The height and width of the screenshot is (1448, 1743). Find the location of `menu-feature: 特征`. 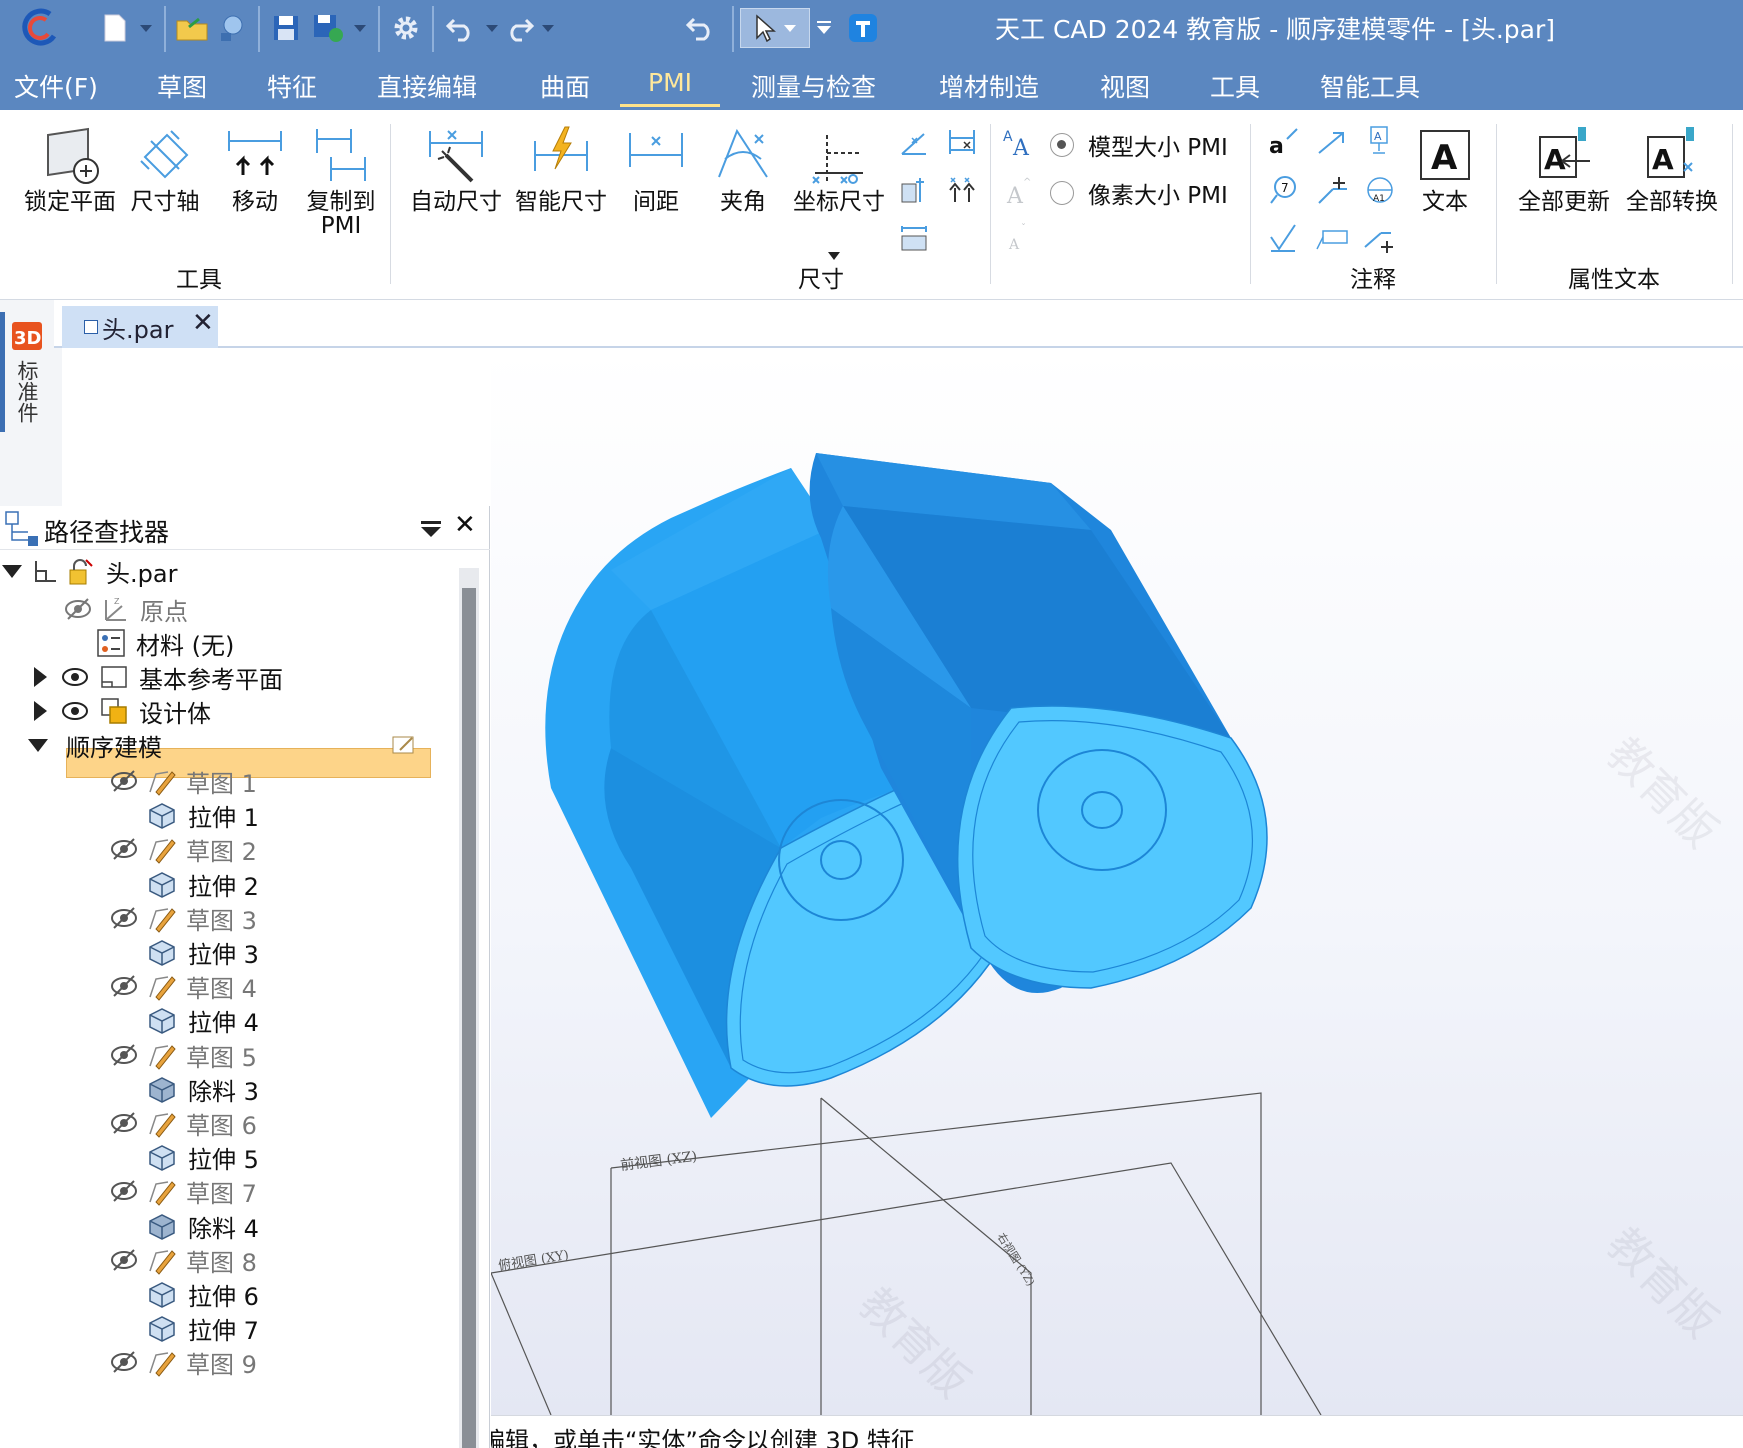

menu-feature: 特征 is located at coordinates (292, 86).